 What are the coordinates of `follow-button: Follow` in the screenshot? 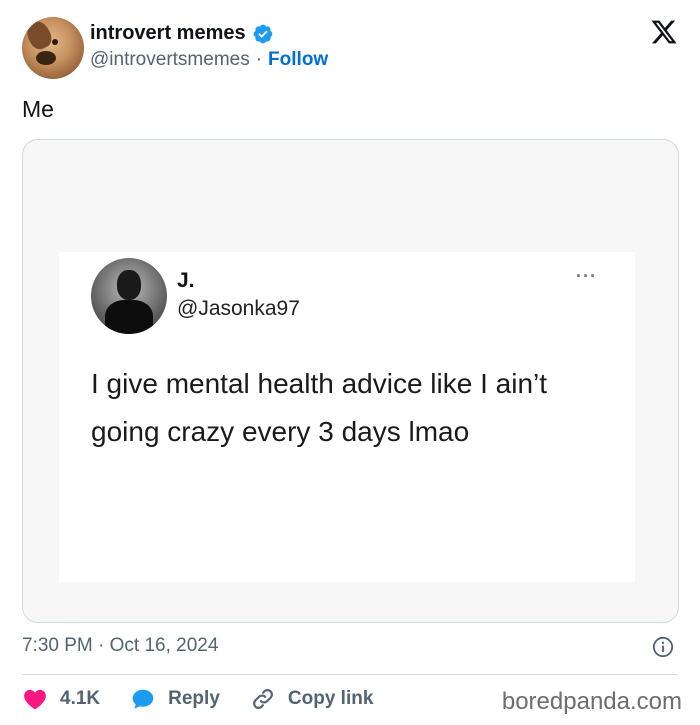 It's located at (298, 60).